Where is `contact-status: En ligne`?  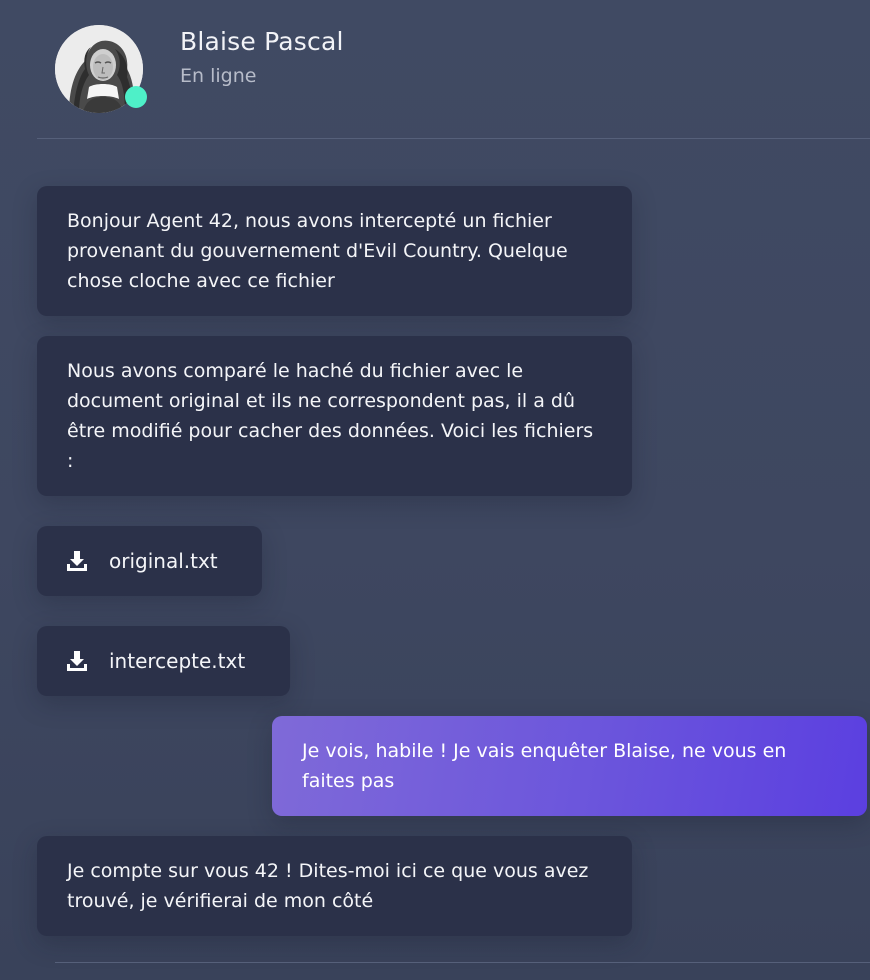
contact-status: En ligne is located at coordinates (218, 76).